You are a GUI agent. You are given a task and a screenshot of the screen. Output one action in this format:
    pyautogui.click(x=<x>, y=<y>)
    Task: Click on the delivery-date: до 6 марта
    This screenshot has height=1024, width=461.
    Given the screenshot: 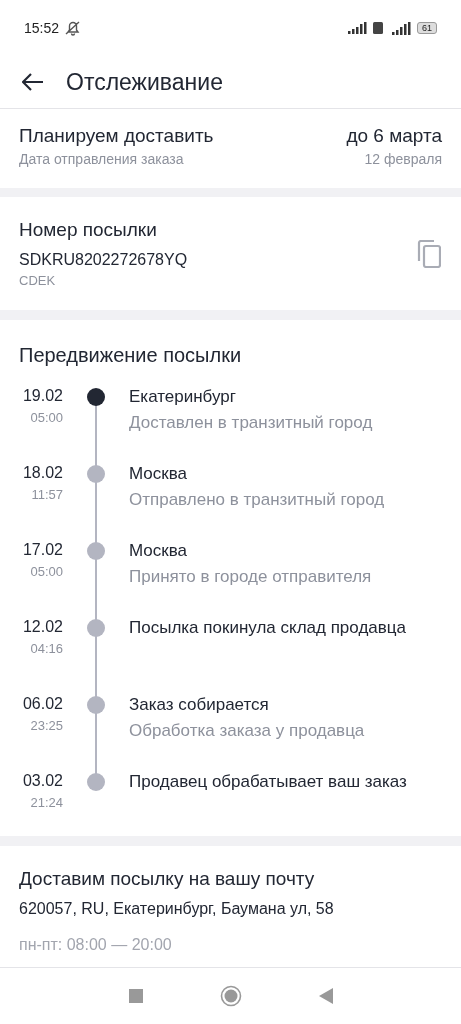 What is the action you would take?
    pyautogui.click(x=394, y=136)
    